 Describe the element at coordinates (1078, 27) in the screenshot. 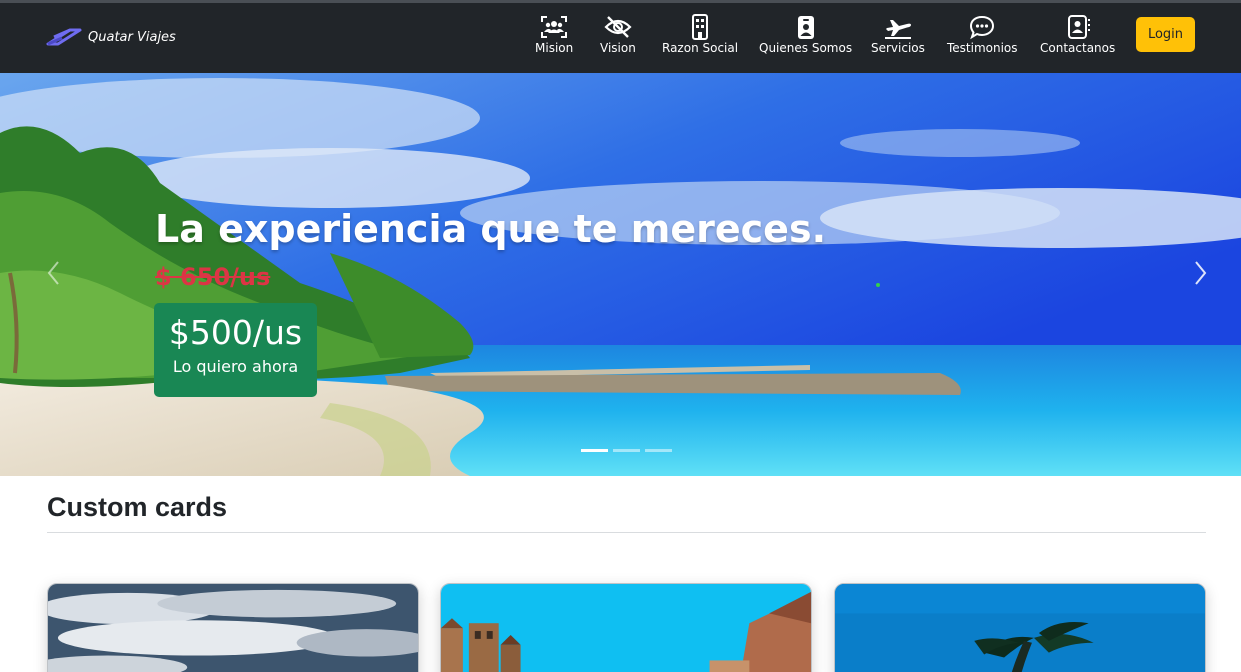

I see `person-lines-icon` at that location.